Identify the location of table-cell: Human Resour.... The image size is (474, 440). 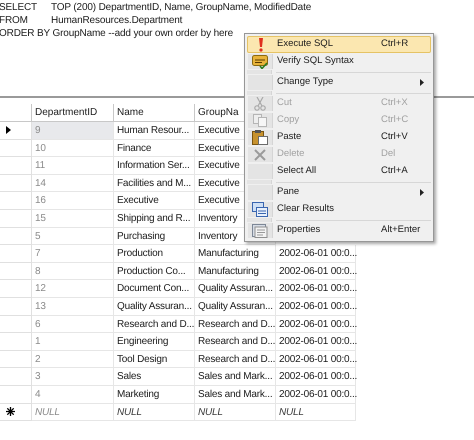
(154, 131).